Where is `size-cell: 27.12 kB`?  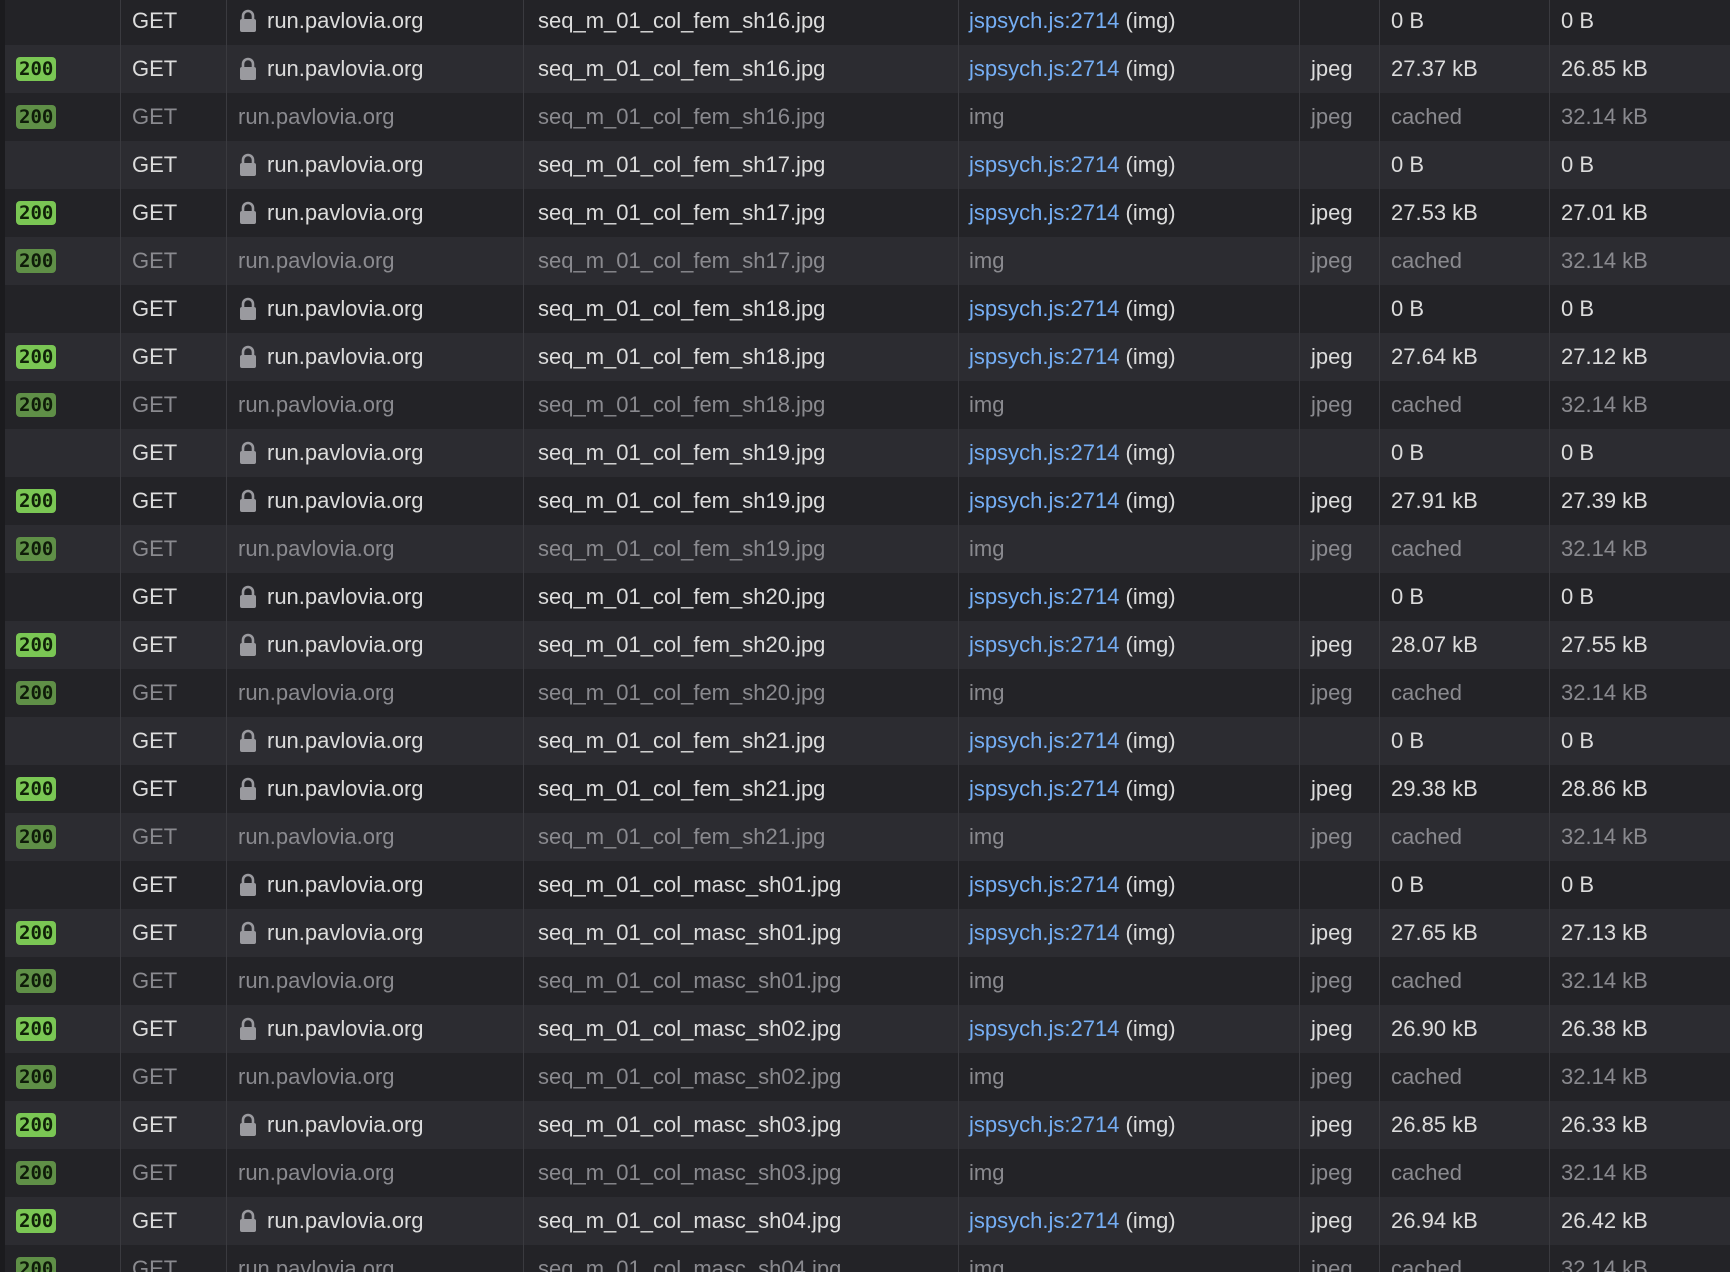 size-cell: 27.12 kB is located at coordinates (1604, 356).